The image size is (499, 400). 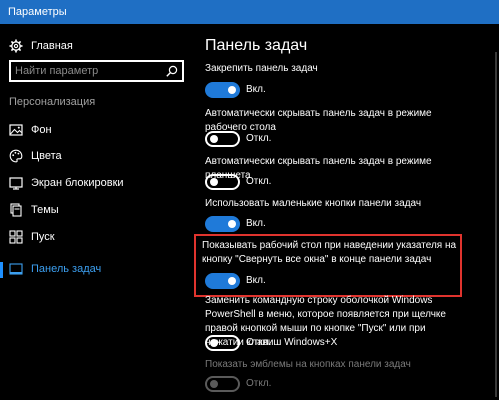 I want to click on search-input, so click(x=96, y=71).